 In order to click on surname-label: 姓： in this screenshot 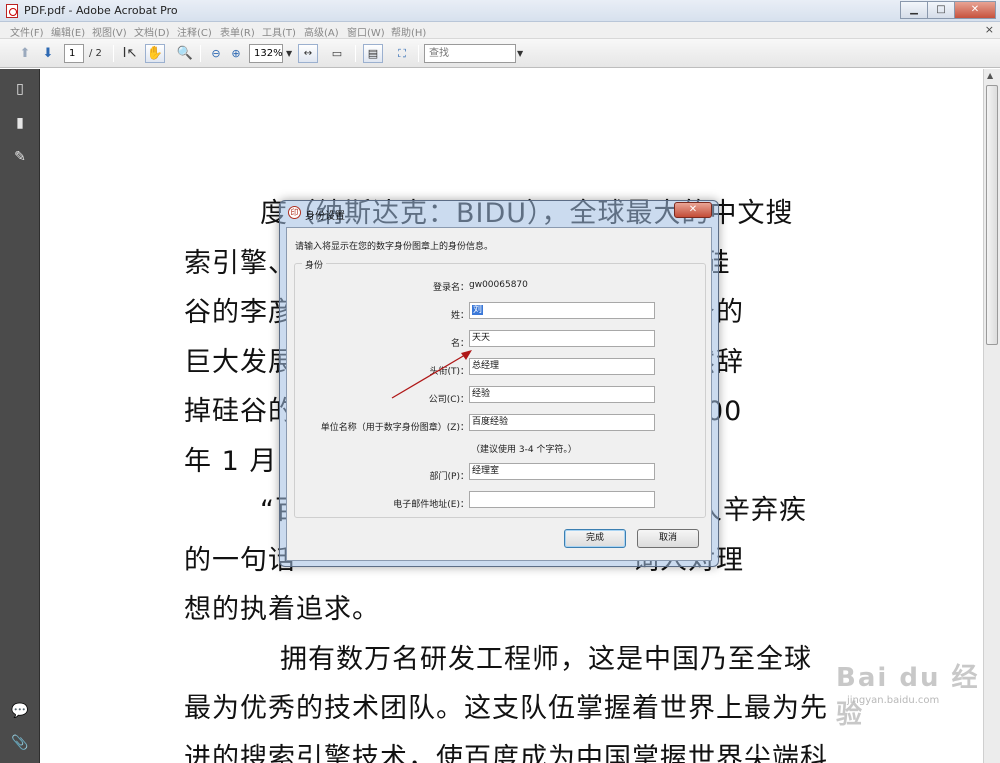, I will do `click(459, 316)`.